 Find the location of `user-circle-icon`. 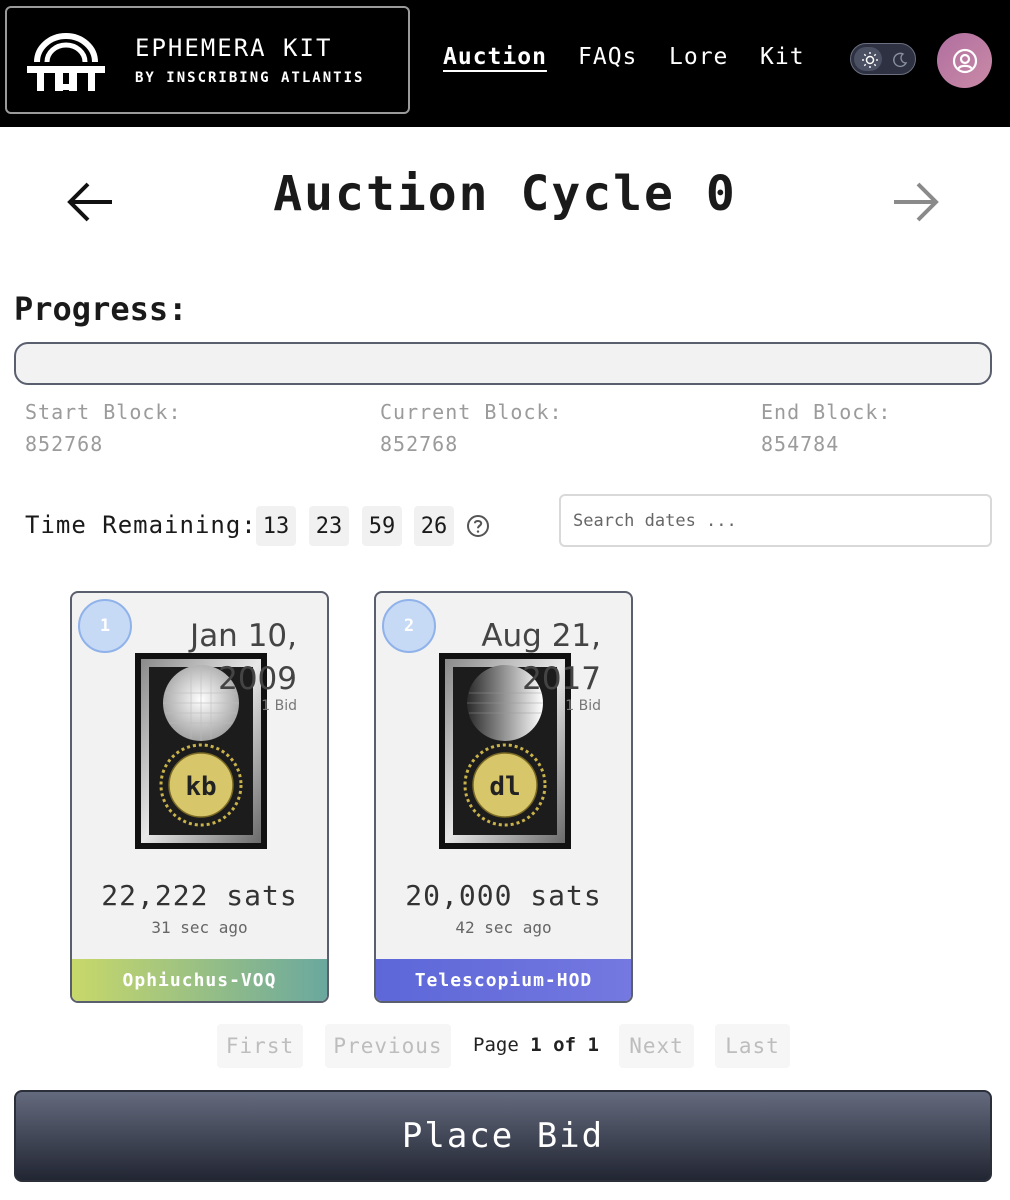

user-circle-icon is located at coordinates (964, 60).